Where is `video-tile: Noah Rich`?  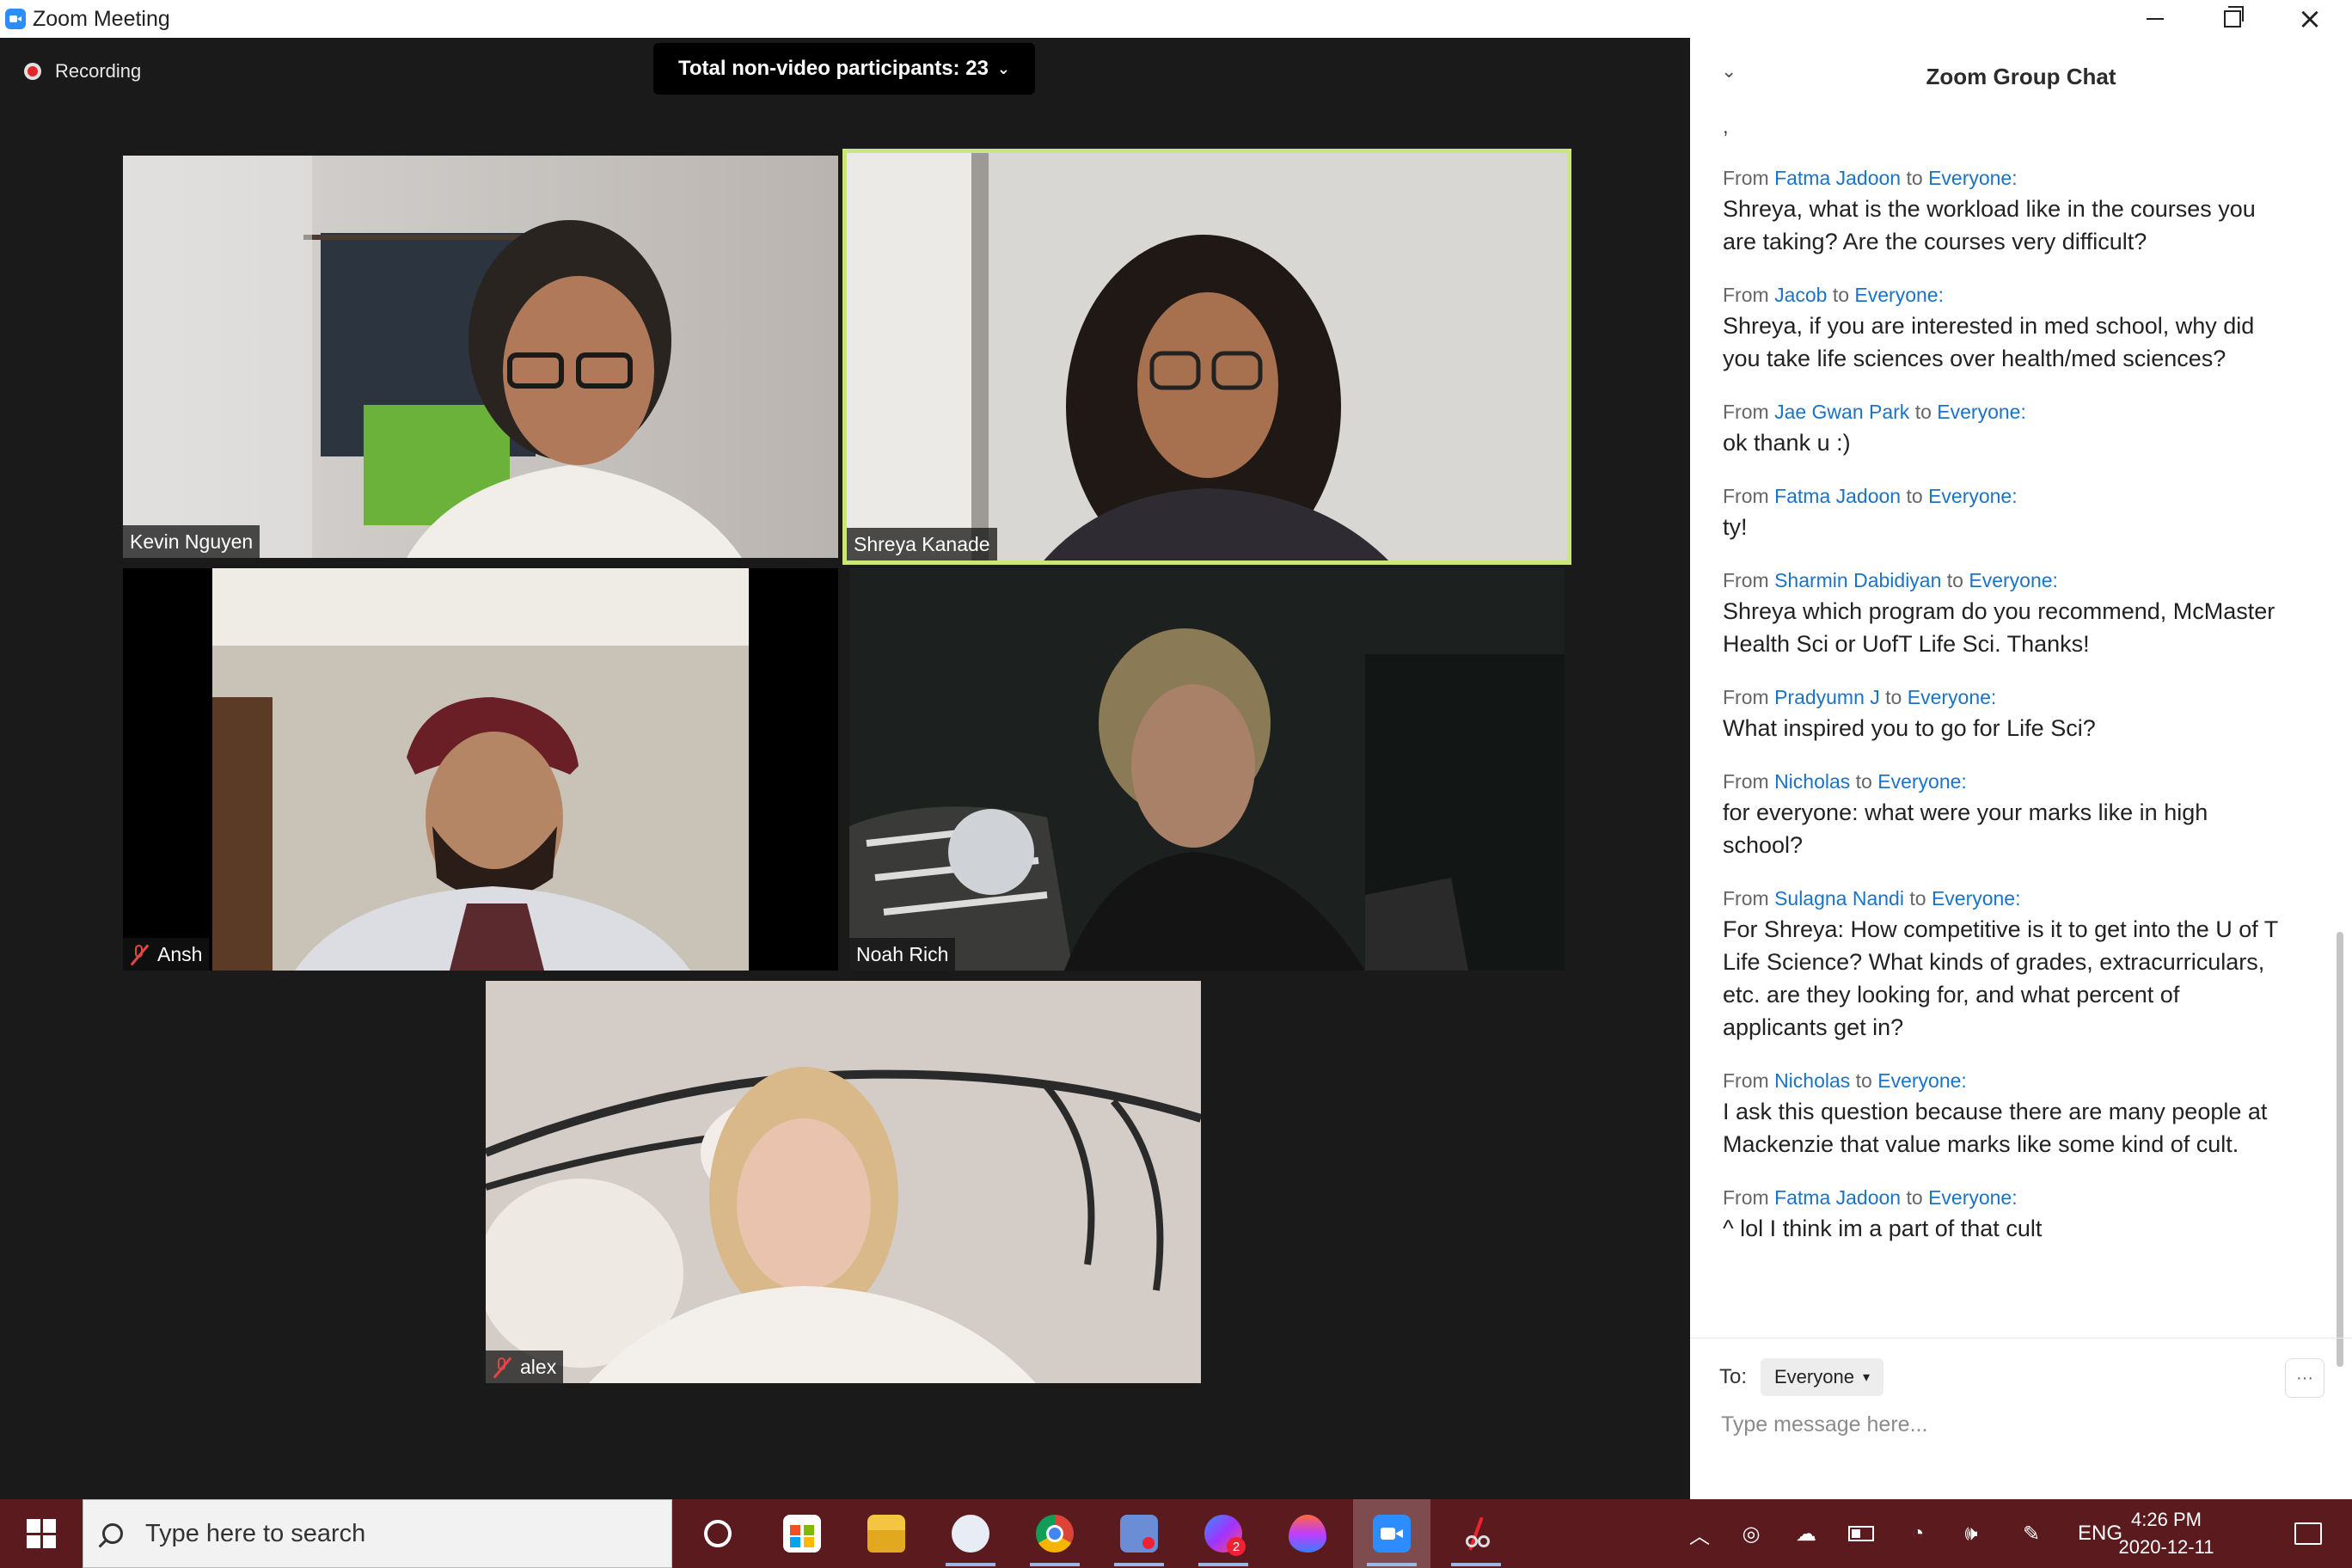
video-tile: Noah Rich is located at coordinates (1207, 769).